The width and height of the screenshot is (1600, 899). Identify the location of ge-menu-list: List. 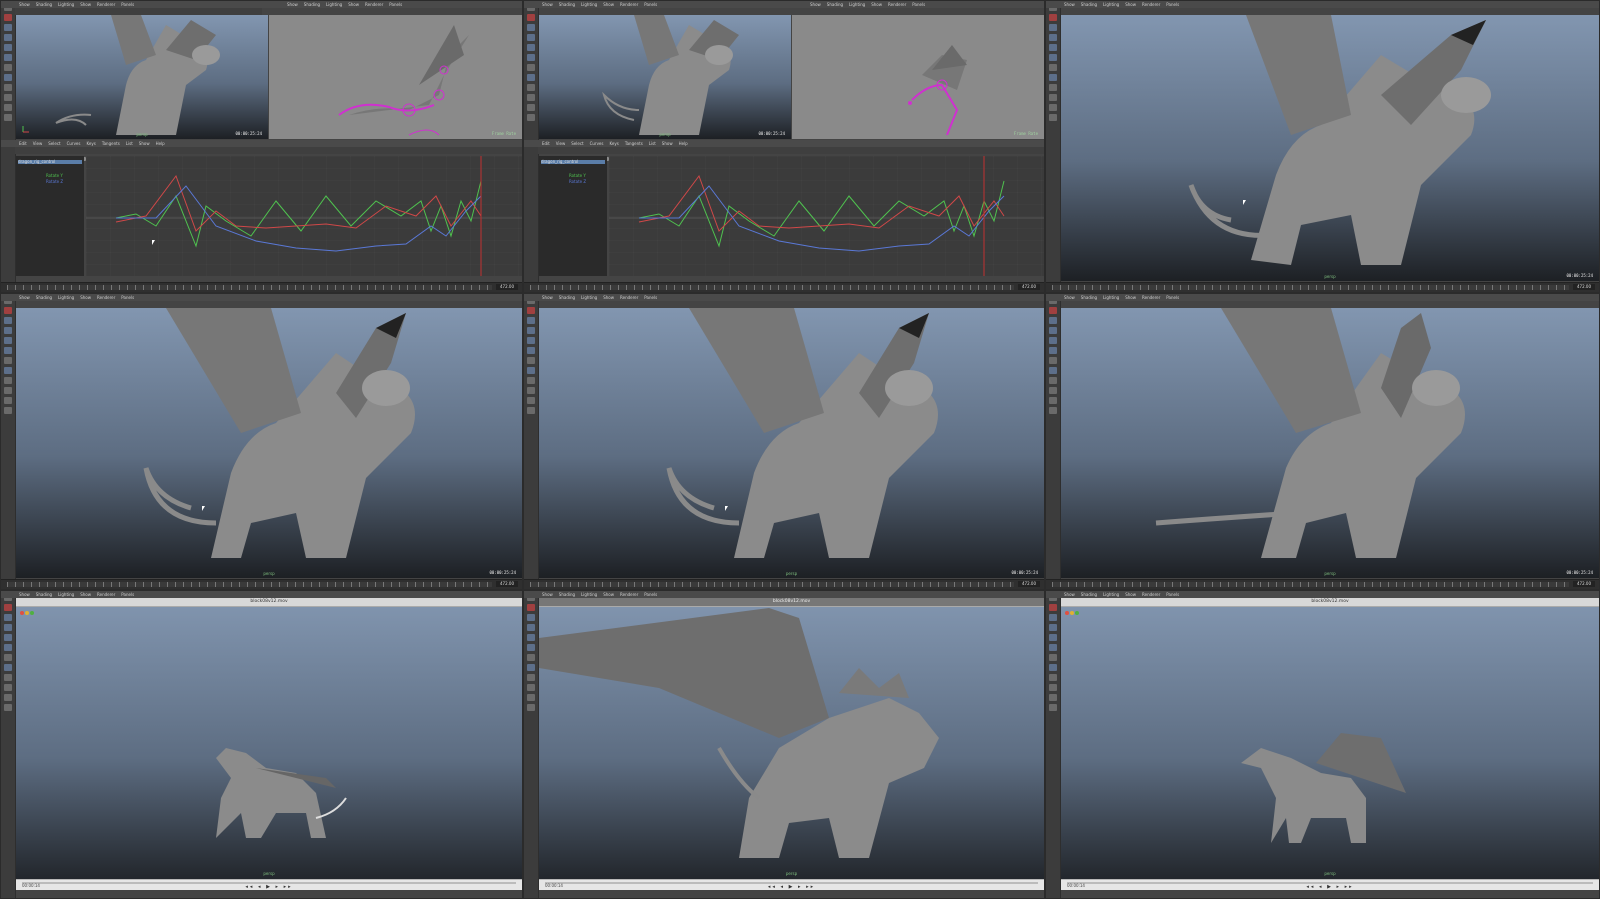
(652, 143).